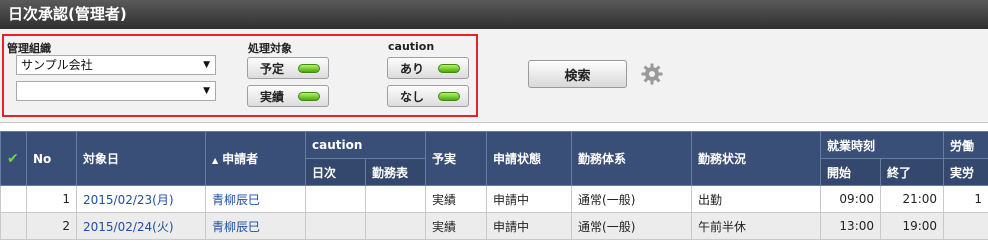  What do you see at coordinates (215, 160) in the screenshot?
I see `sort-asc-icon: ▲` at bounding box center [215, 160].